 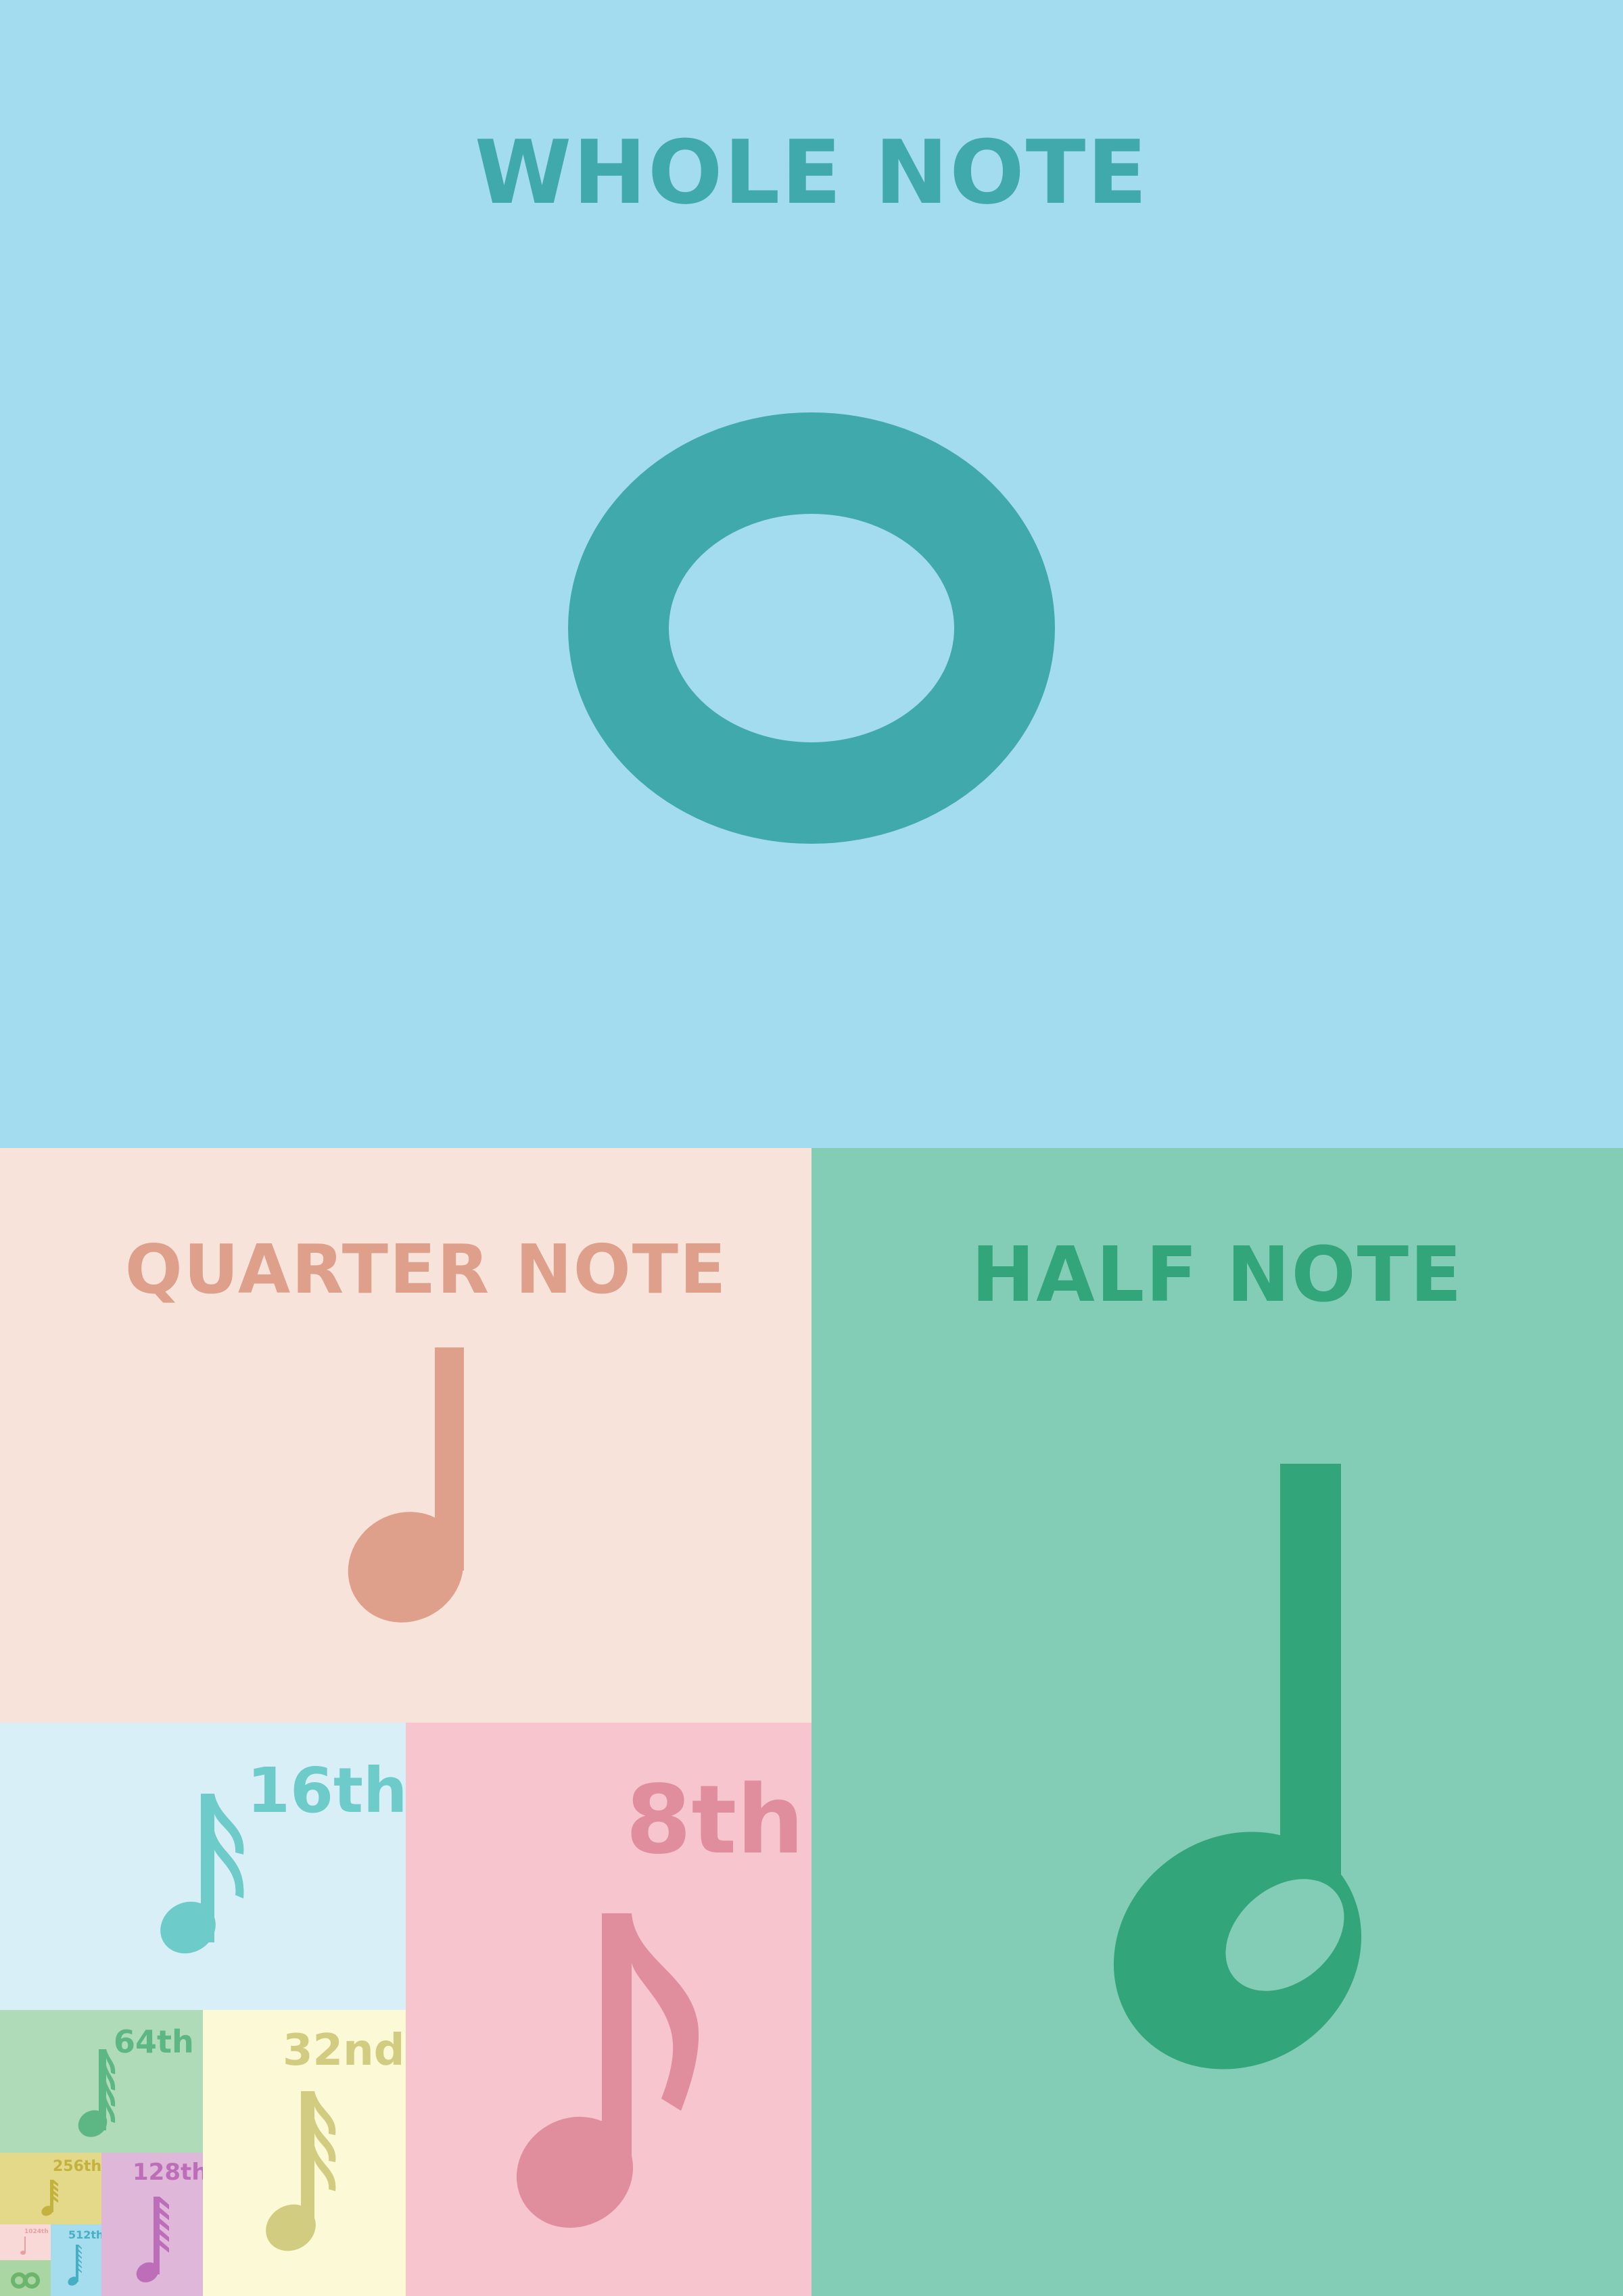 I want to click on five-hundred-twelfth-note-icon, so click(x=75, y=2265).